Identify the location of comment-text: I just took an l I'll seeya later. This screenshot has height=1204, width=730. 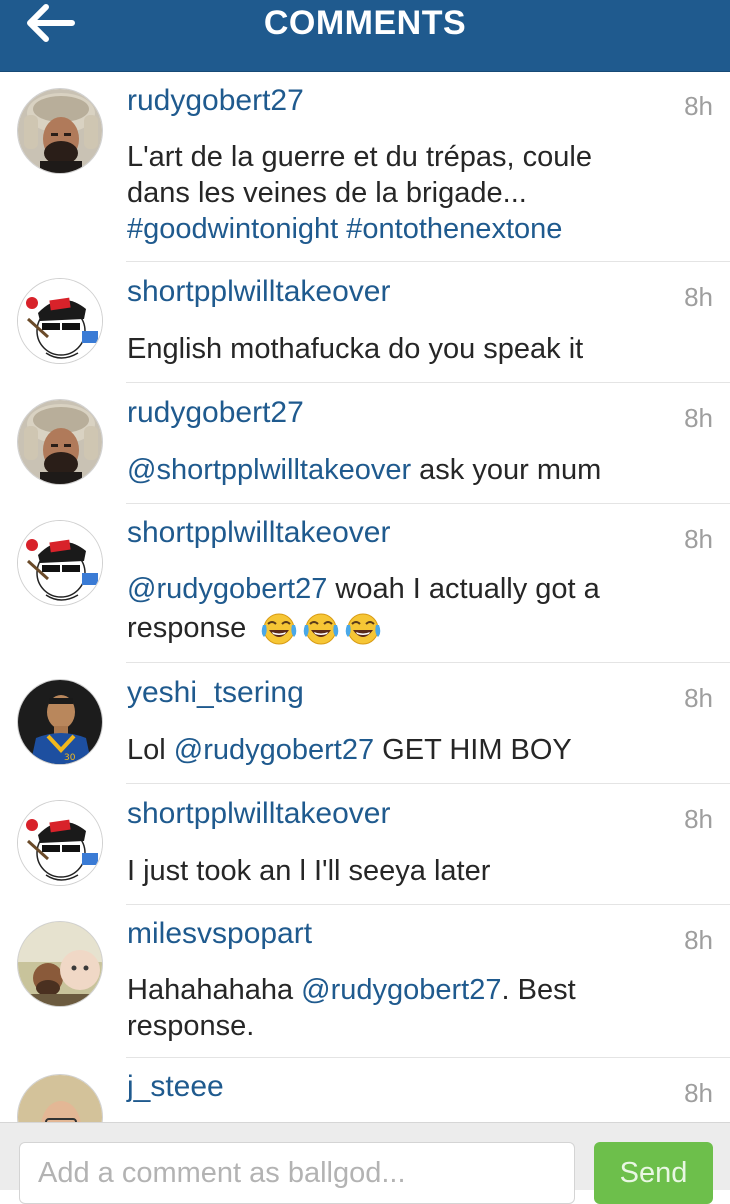
(407, 871).